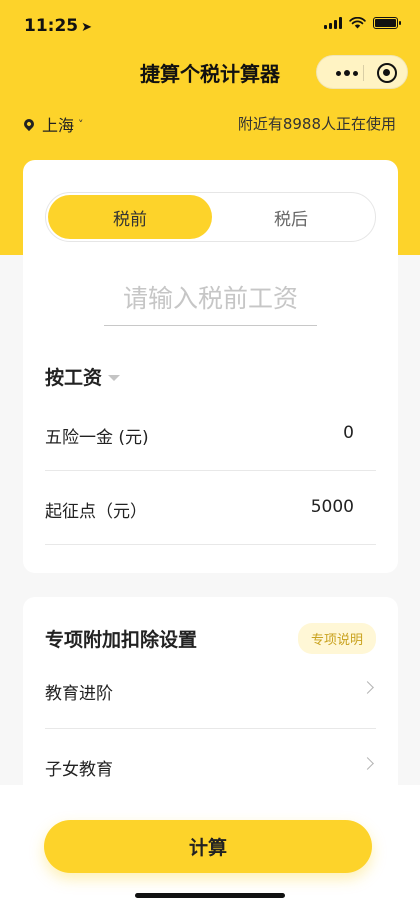 Image resolution: width=420 pixels, height=909 pixels. What do you see at coordinates (114, 378) in the screenshot?
I see `caret-down-icon` at bounding box center [114, 378].